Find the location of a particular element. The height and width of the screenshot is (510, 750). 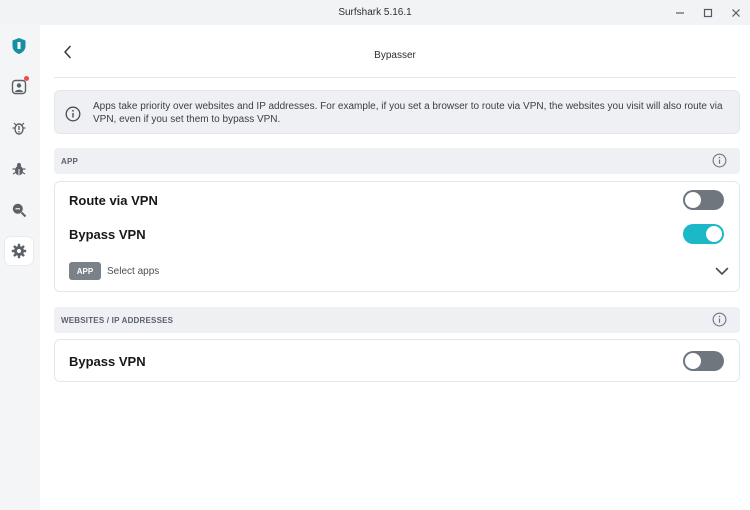

app-bypass-vpn-toggle is located at coordinates (703, 234).